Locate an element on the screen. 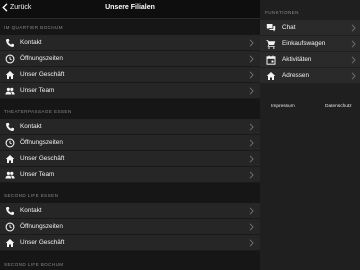 The height and width of the screenshot is (270, 360). datenschutz-link: Datenschutz is located at coordinates (338, 106).